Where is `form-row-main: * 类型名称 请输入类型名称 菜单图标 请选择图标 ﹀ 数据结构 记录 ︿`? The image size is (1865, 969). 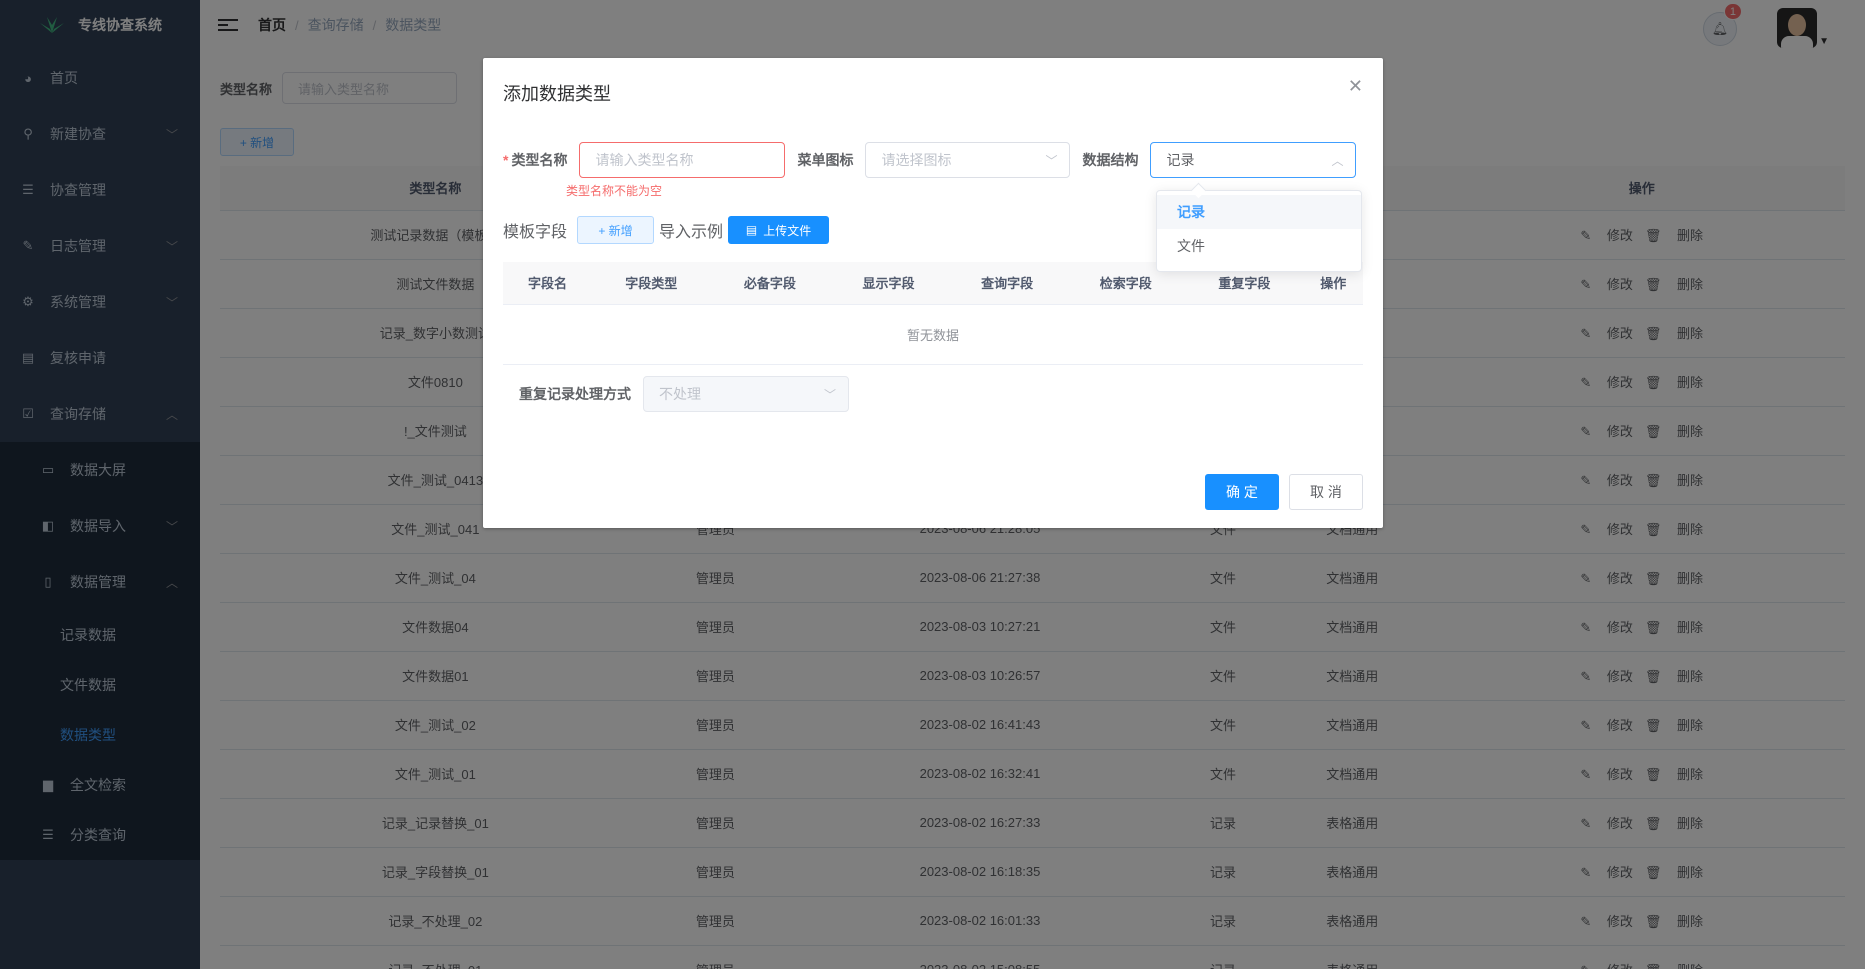
form-row-main: * 类型名称 请输入类型名称 菜单图标 请选择图标 ﹀ 数据结构 记录 ︿ is located at coordinates (930, 160).